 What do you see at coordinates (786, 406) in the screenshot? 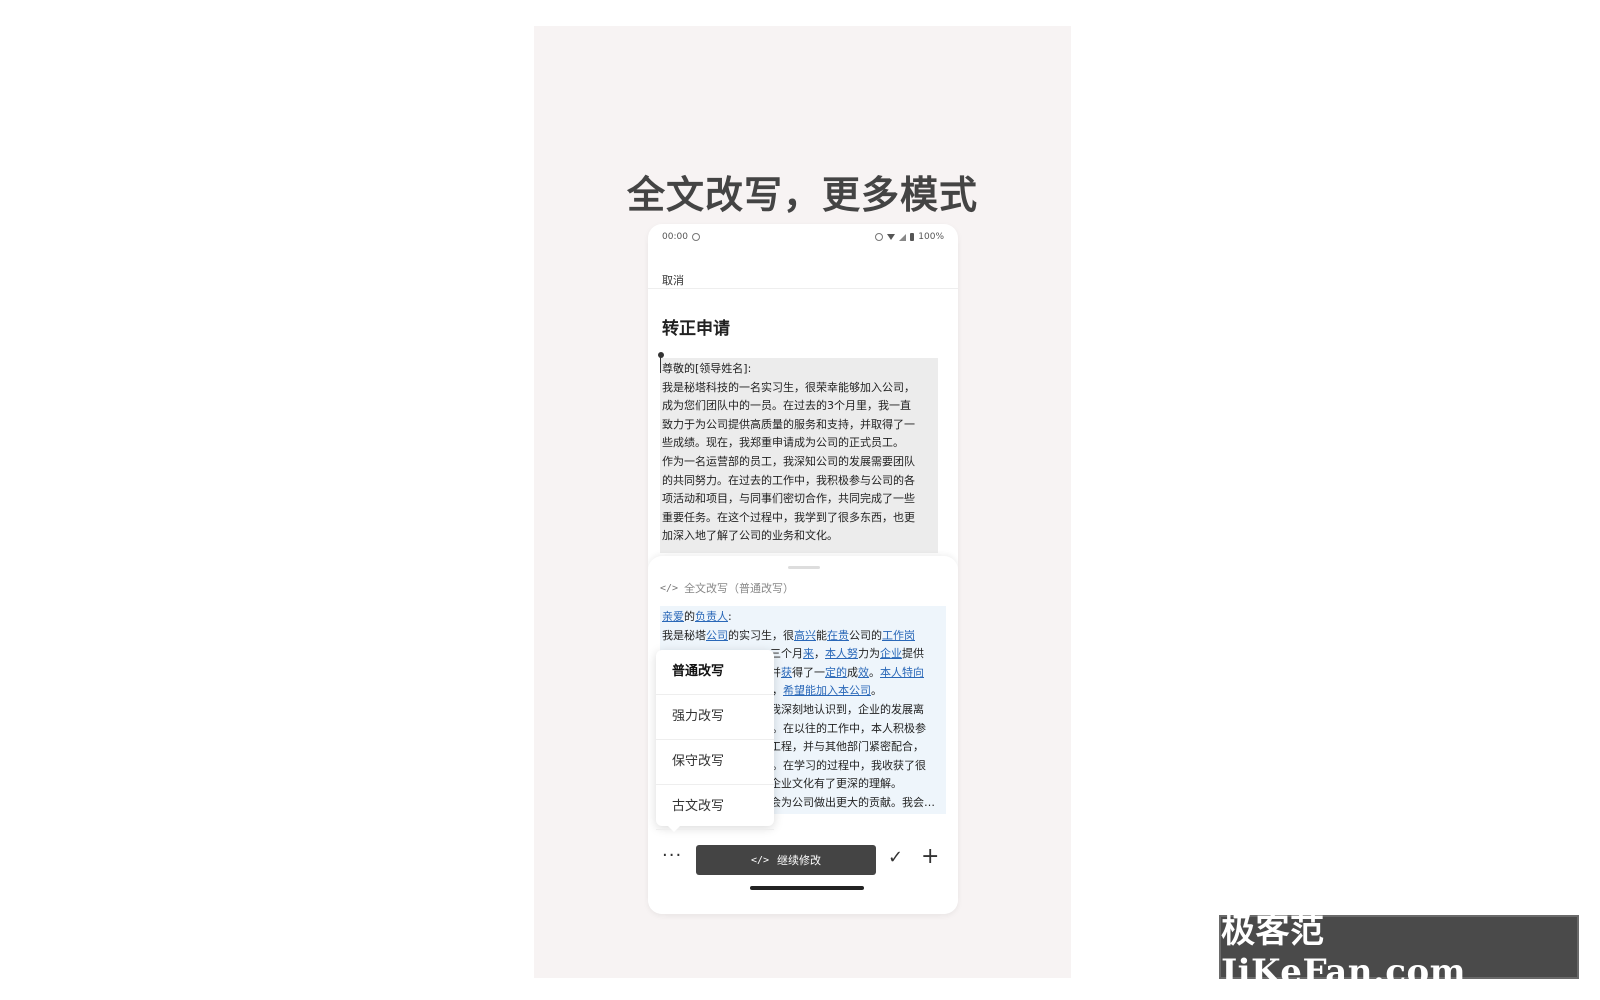
I see `original-line: 成为您们团队中的一员。在过去的3个月里，我一直` at bounding box center [786, 406].